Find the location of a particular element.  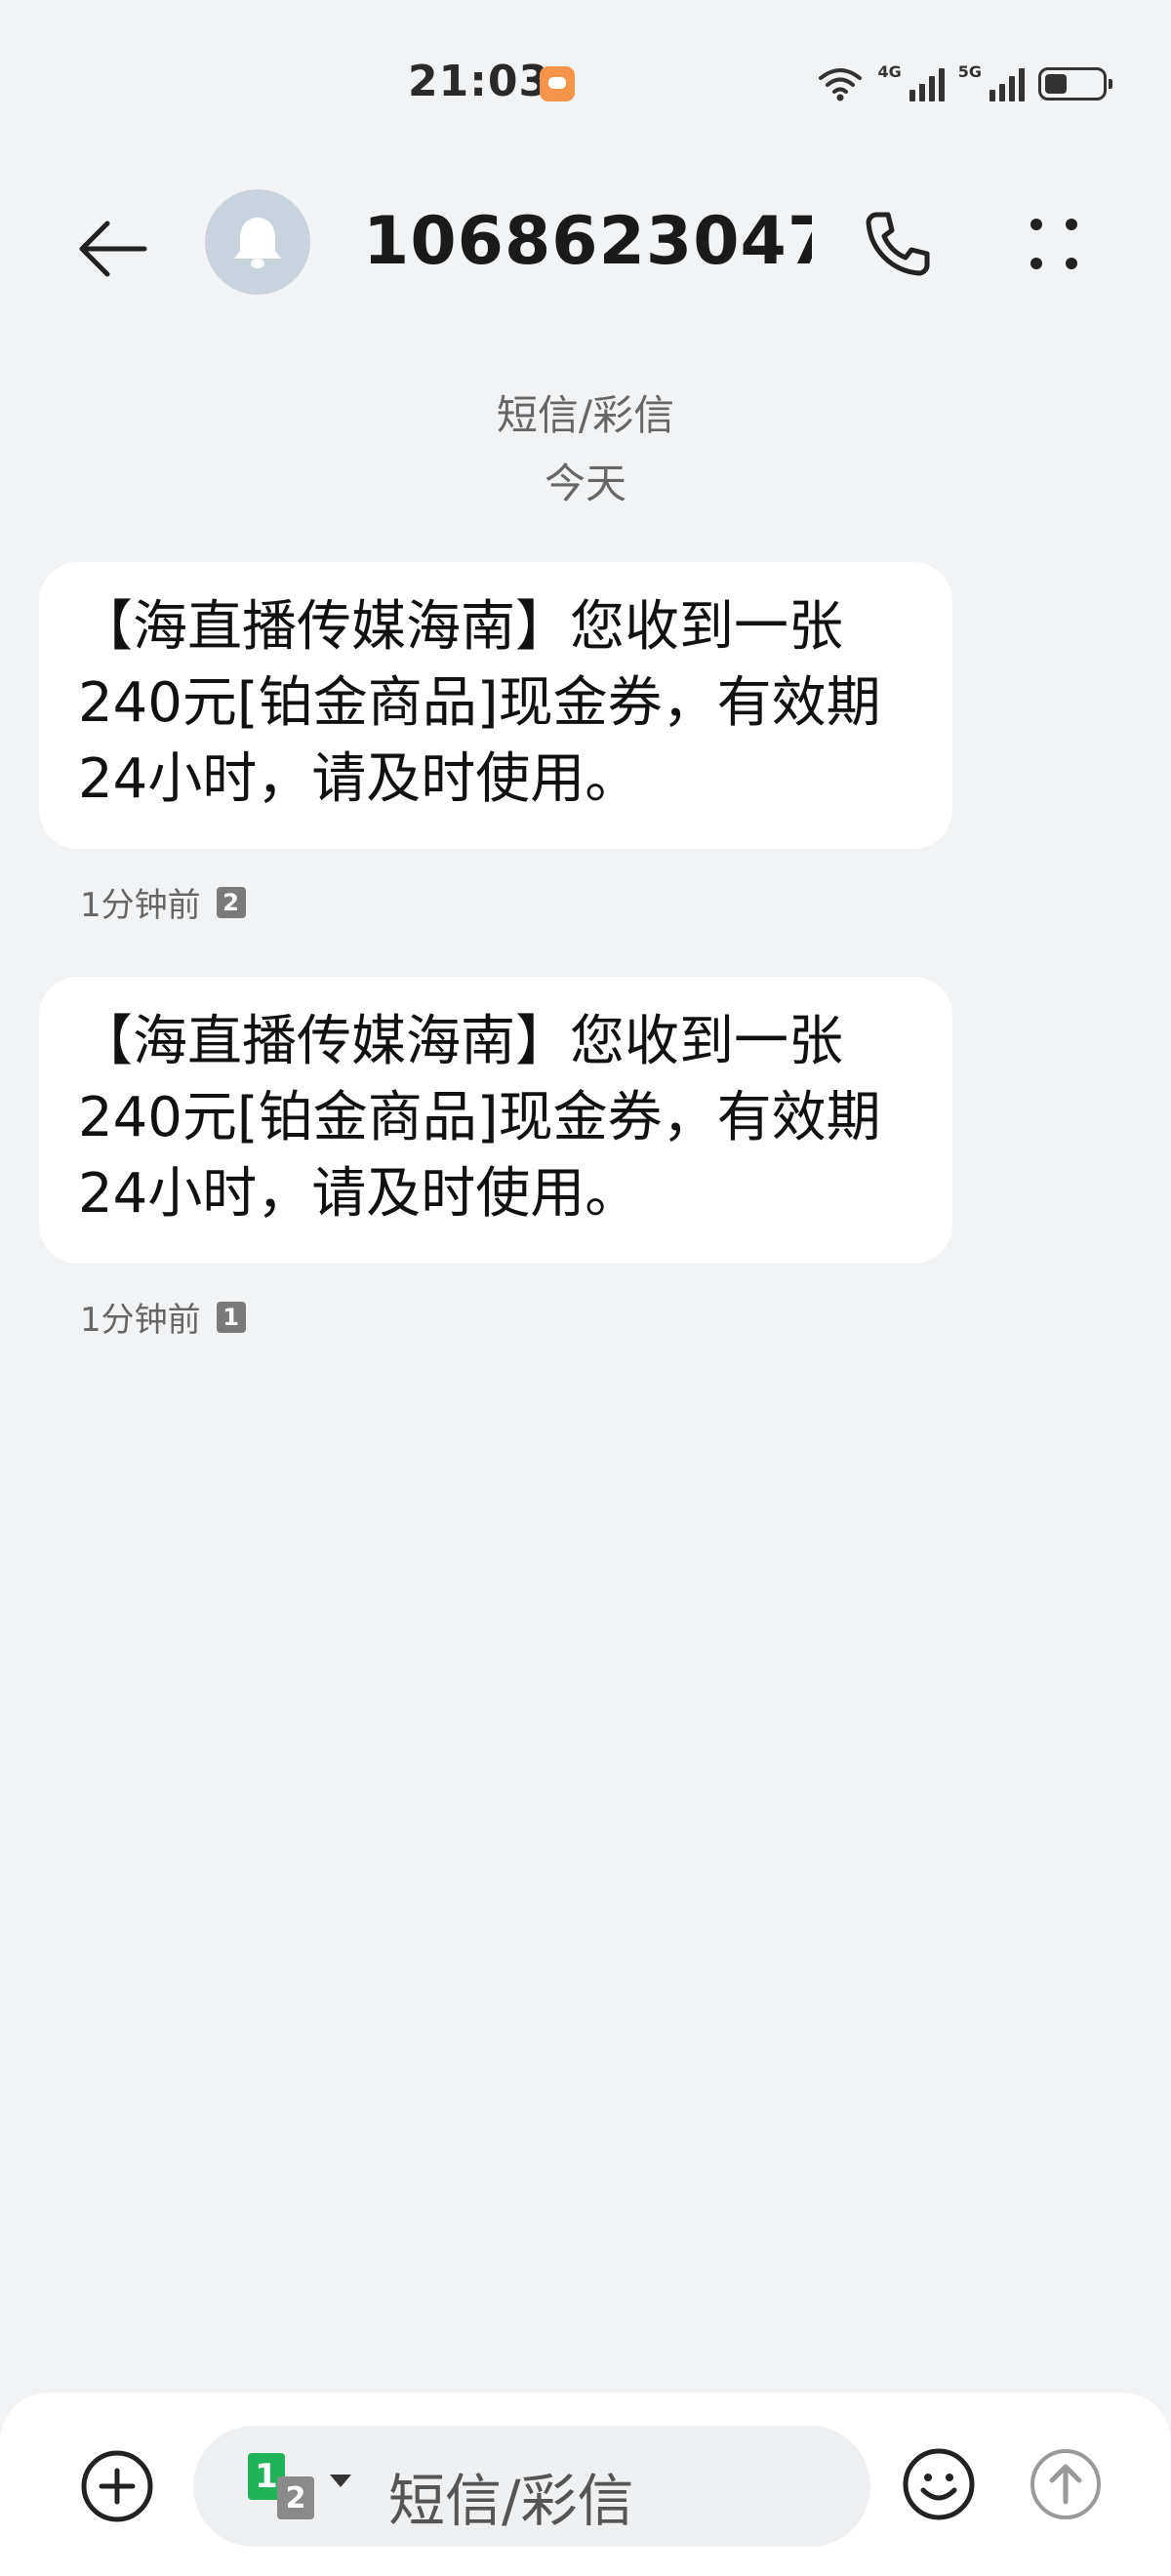

network-type-2: 5G is located at coordinates (969, 71).